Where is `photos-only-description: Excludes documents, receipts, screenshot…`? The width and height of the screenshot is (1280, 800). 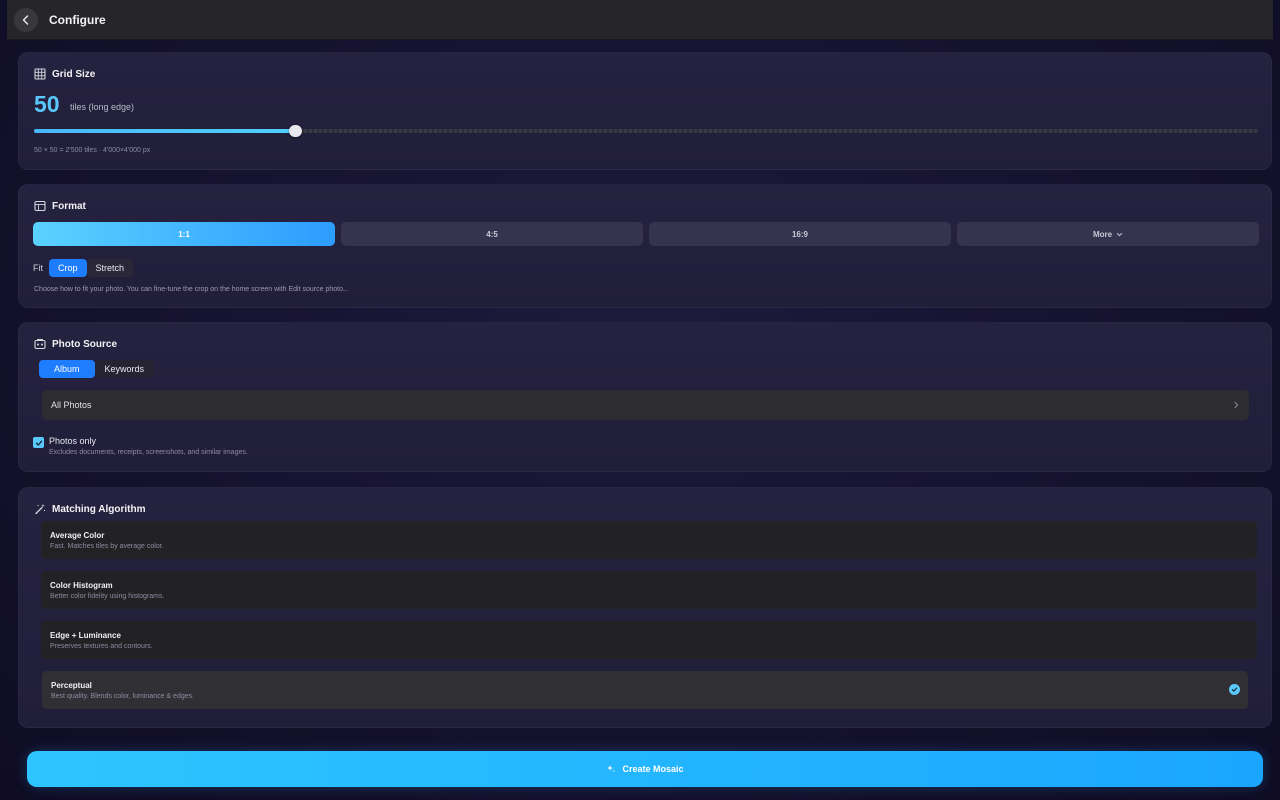
photos-only-description: Excludes documents, receipts, screenshot… is located at coordinates (148, 452).